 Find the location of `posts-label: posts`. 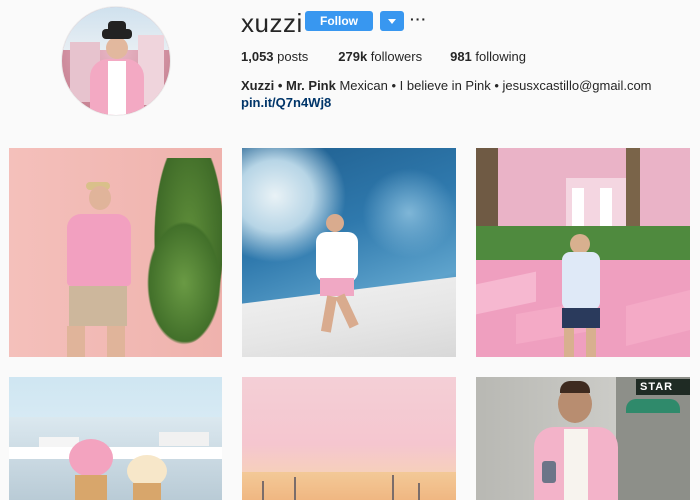

posts-label: posts is located at coordinates (293, 56).